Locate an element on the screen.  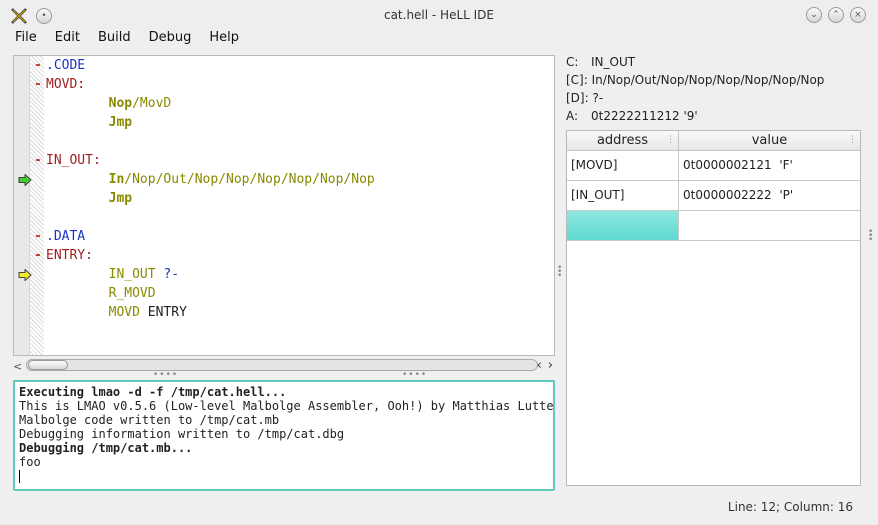
console-input-line is located at coordinates (284, 476).